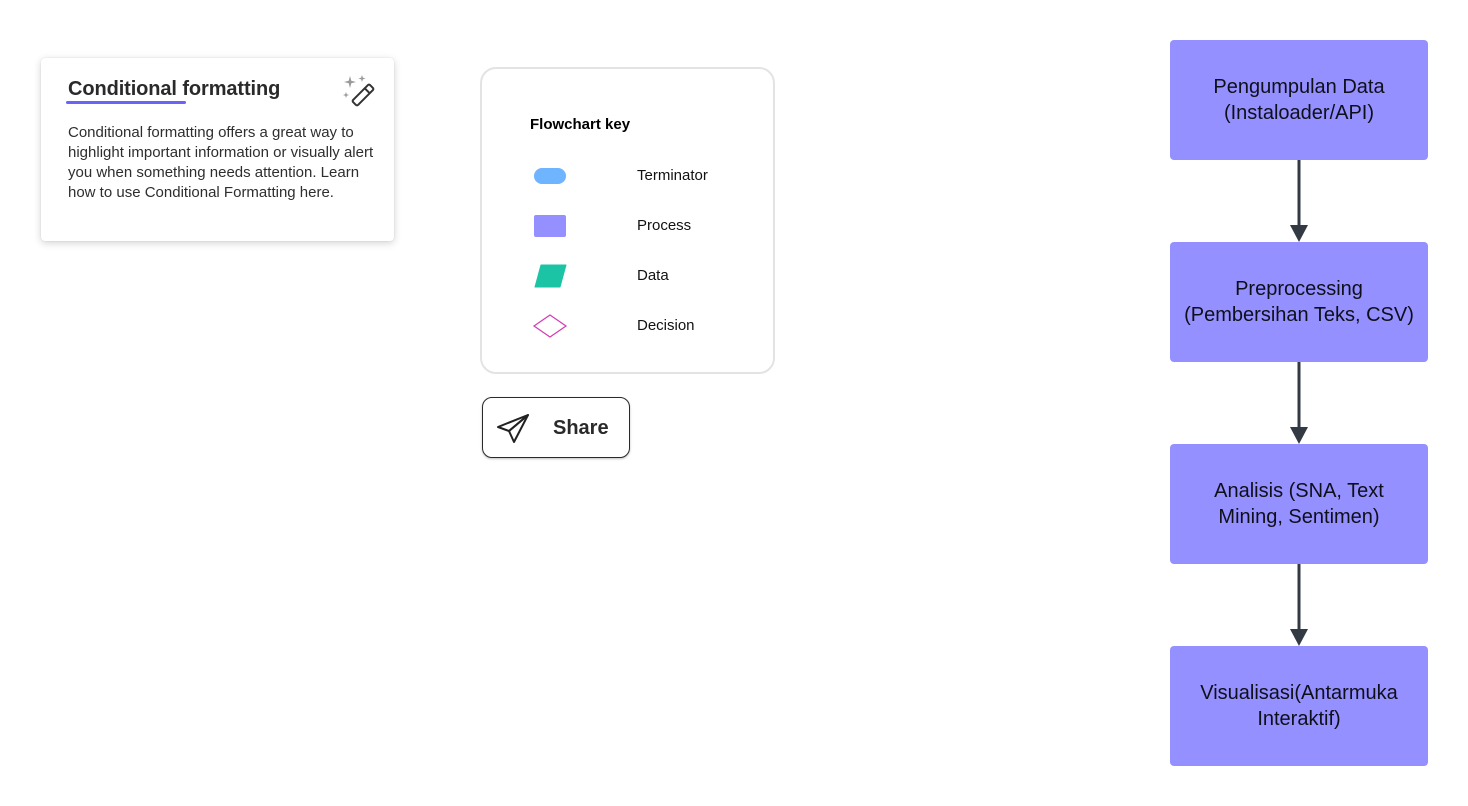  I want to click on key-item-process: Process, so click(642, 226).